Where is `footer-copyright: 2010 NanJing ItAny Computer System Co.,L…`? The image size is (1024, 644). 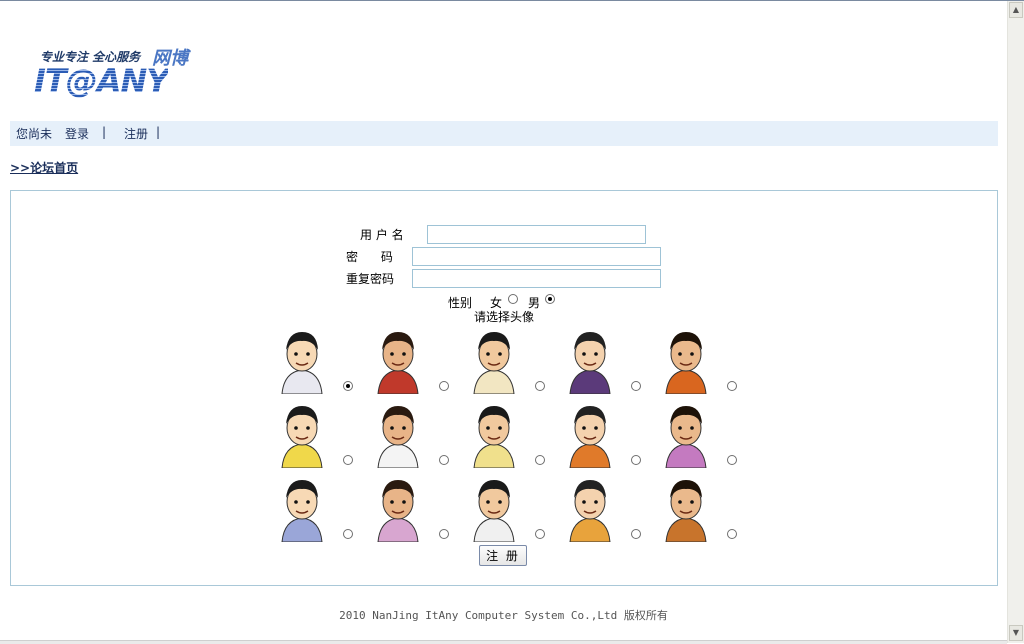
footer-copyright: 2010 NanJing ItAny Computer System Co.,L… is located at coordinates (503, 615).